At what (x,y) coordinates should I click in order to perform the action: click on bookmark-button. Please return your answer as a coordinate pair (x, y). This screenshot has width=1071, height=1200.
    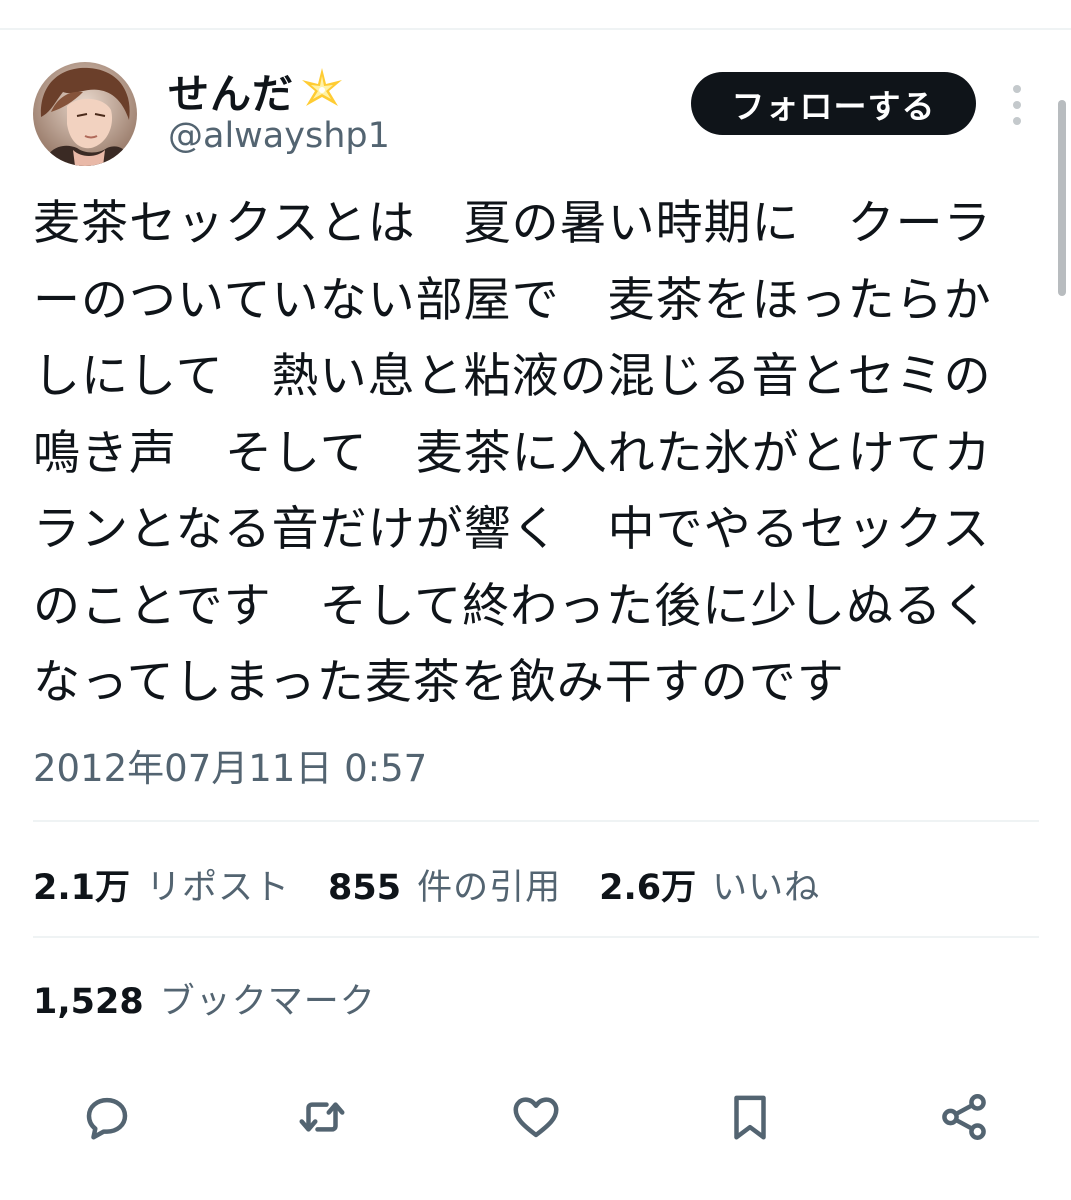
    Looking at the image, I should click on (750, 1117).